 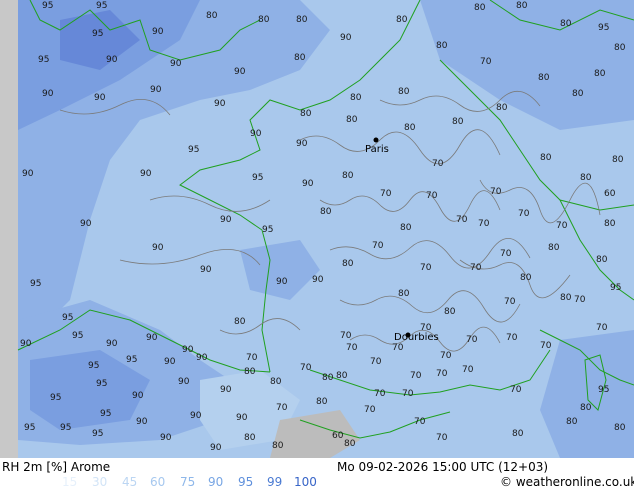 What do you see at coordinates (216, 482) in the screenshot?
I see `legend-item-90: 90` at bounding box center [216, 482].